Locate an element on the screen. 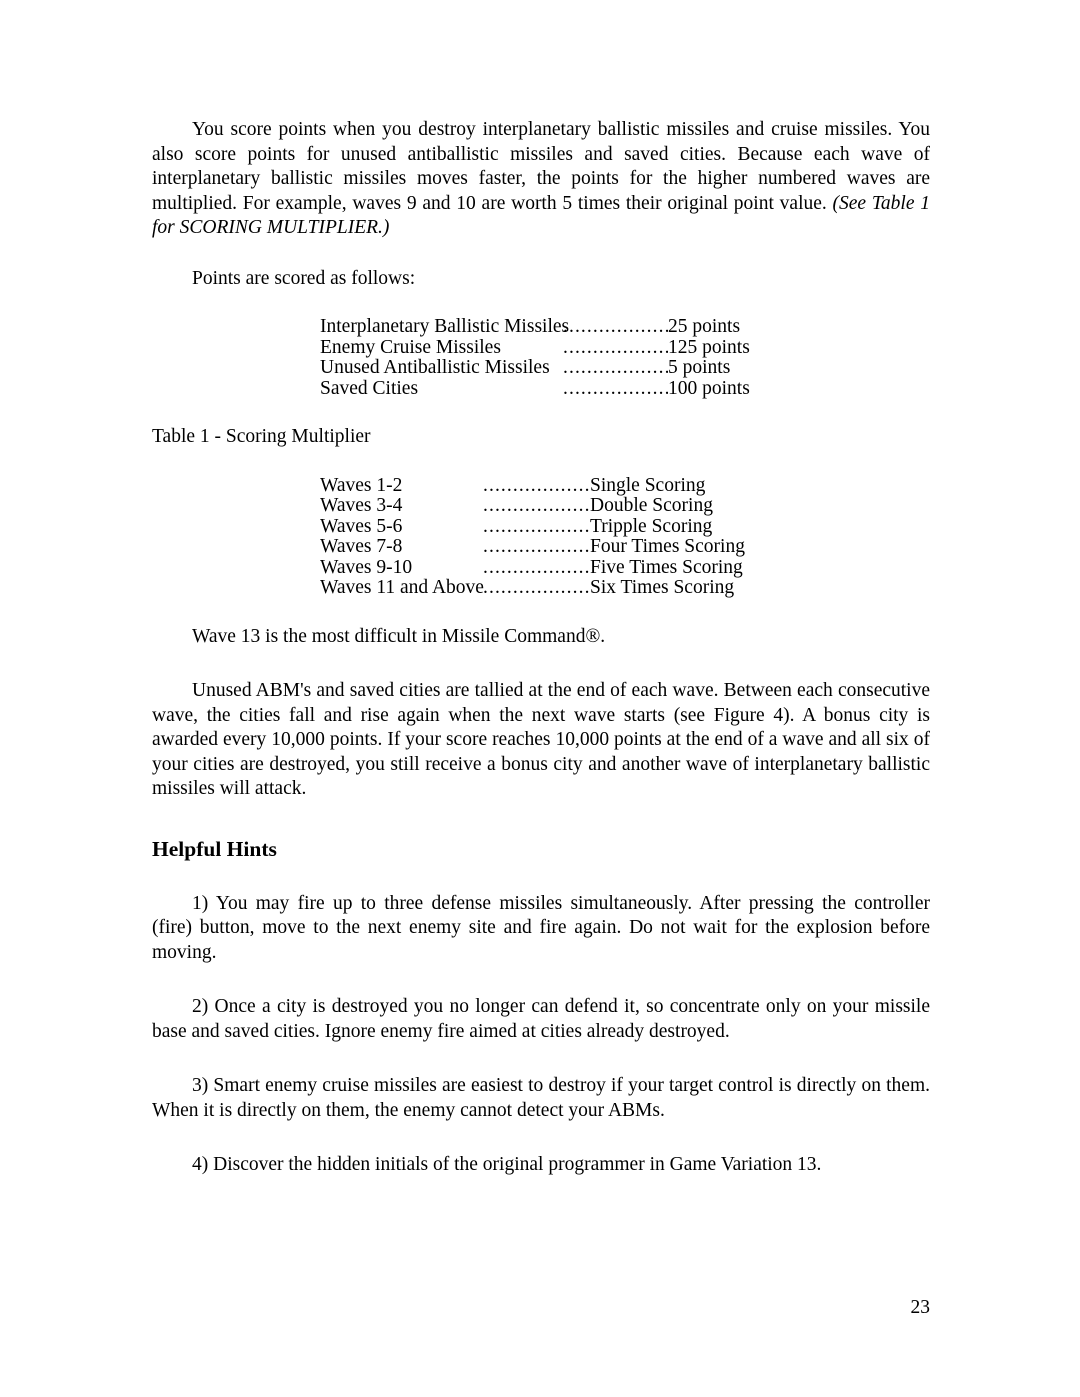 This screenshot has width=1080, height=1397. multiplier-row-value: Tripple Scoring is located at coordinates (651, 526).